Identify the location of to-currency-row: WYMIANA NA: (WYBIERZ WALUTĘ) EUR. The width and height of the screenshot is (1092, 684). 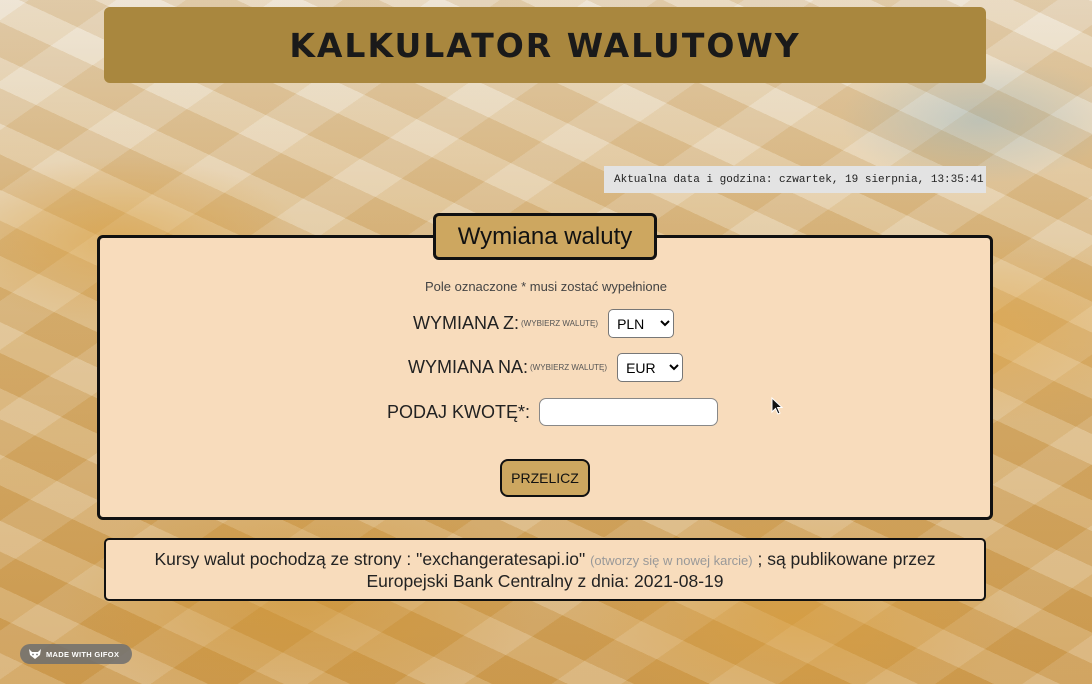
(546, 367).